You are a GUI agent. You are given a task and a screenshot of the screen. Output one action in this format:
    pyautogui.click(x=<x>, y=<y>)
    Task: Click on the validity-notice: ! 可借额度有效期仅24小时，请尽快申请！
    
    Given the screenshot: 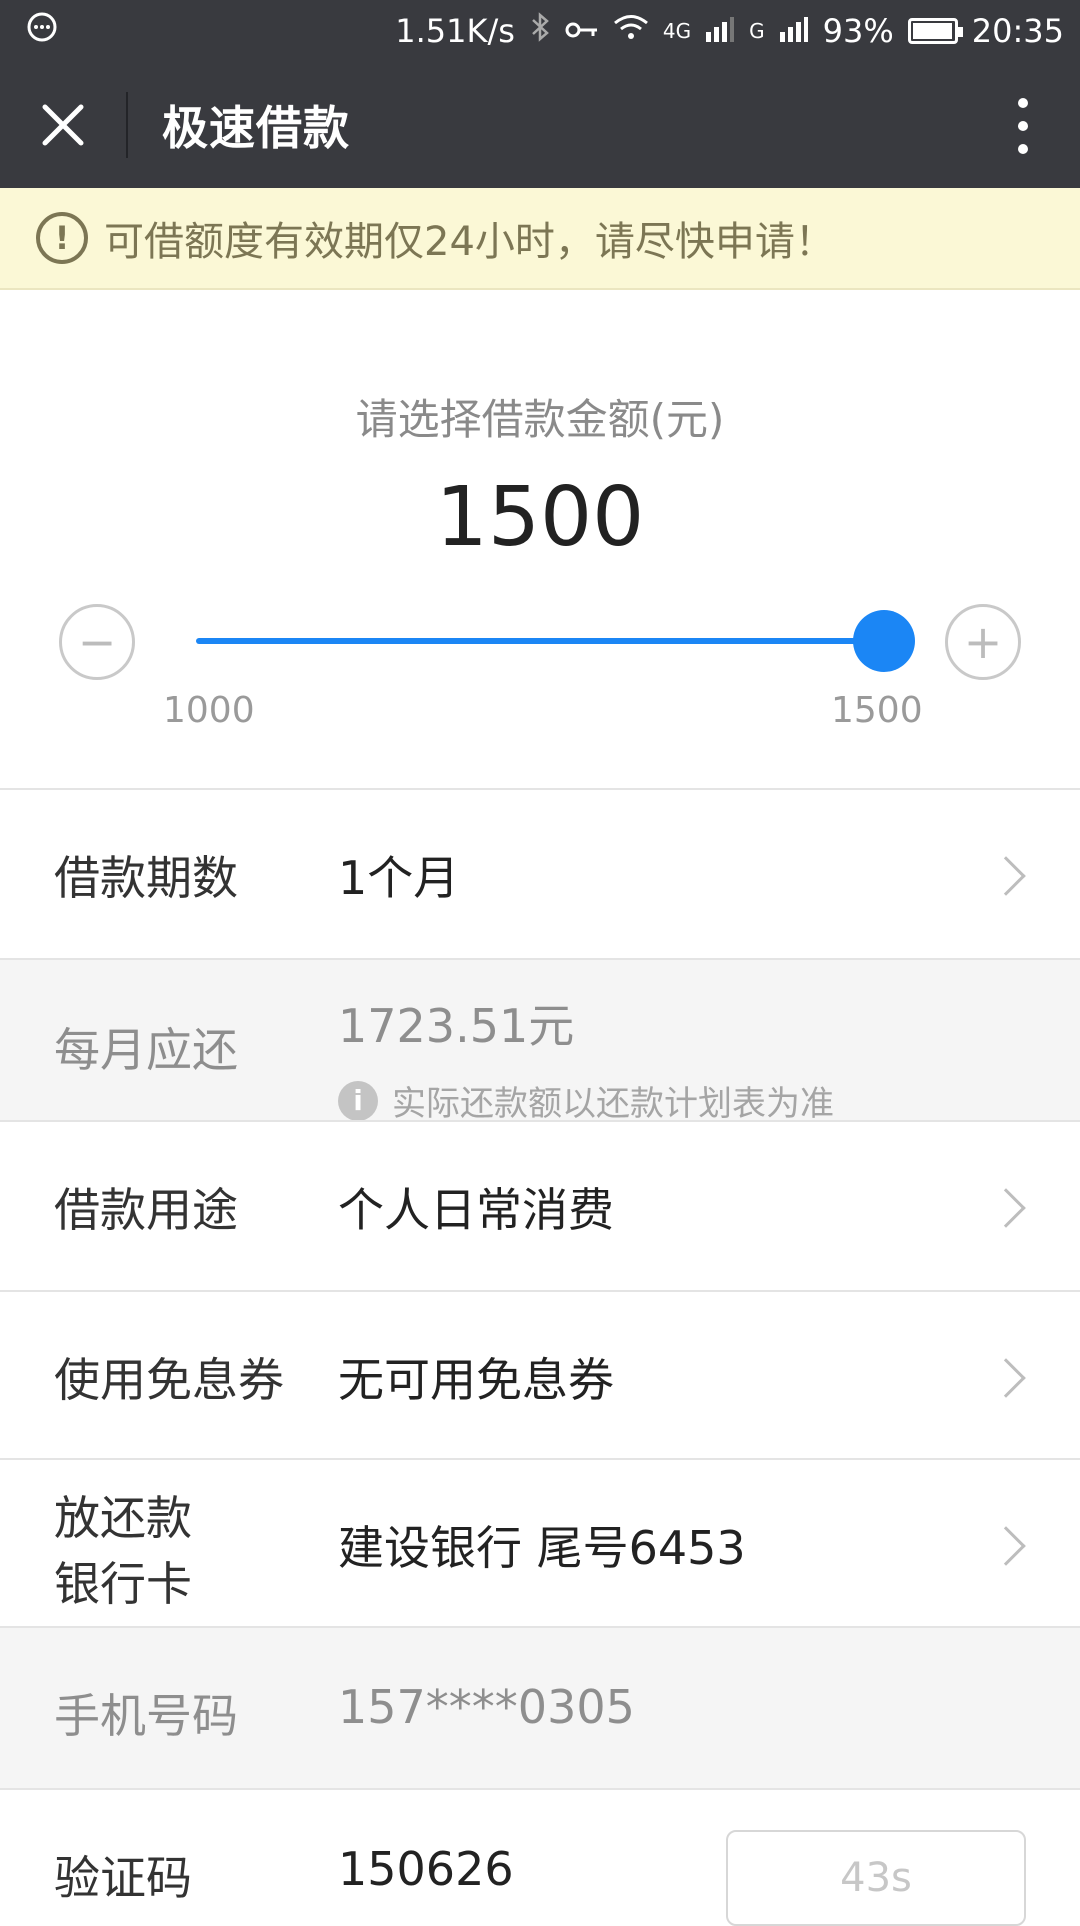 What is the action you would take?
    pyautogui.click(x=540, y=239)
    